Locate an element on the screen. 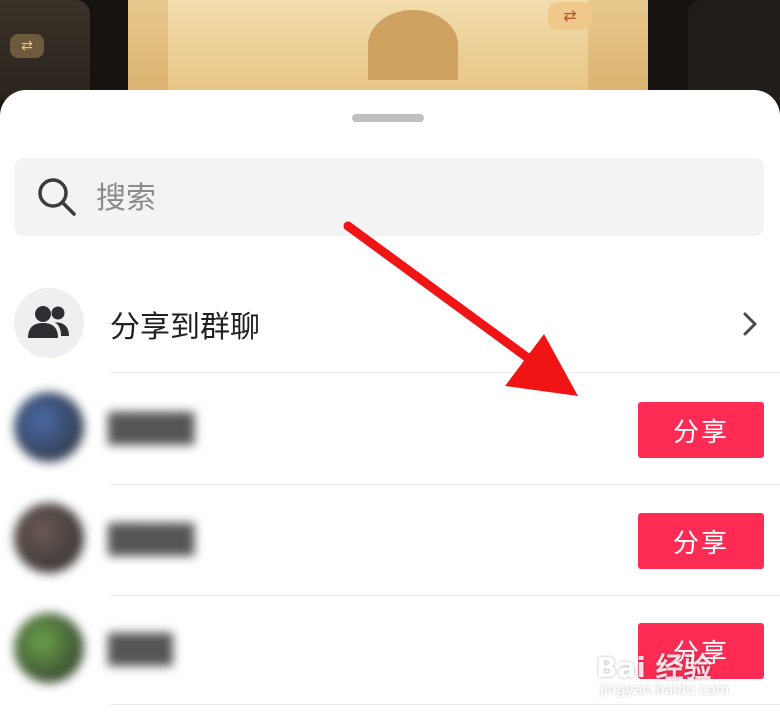 This screenshot has height=716, width=780. search-icon is located at coordinates (57, 197).